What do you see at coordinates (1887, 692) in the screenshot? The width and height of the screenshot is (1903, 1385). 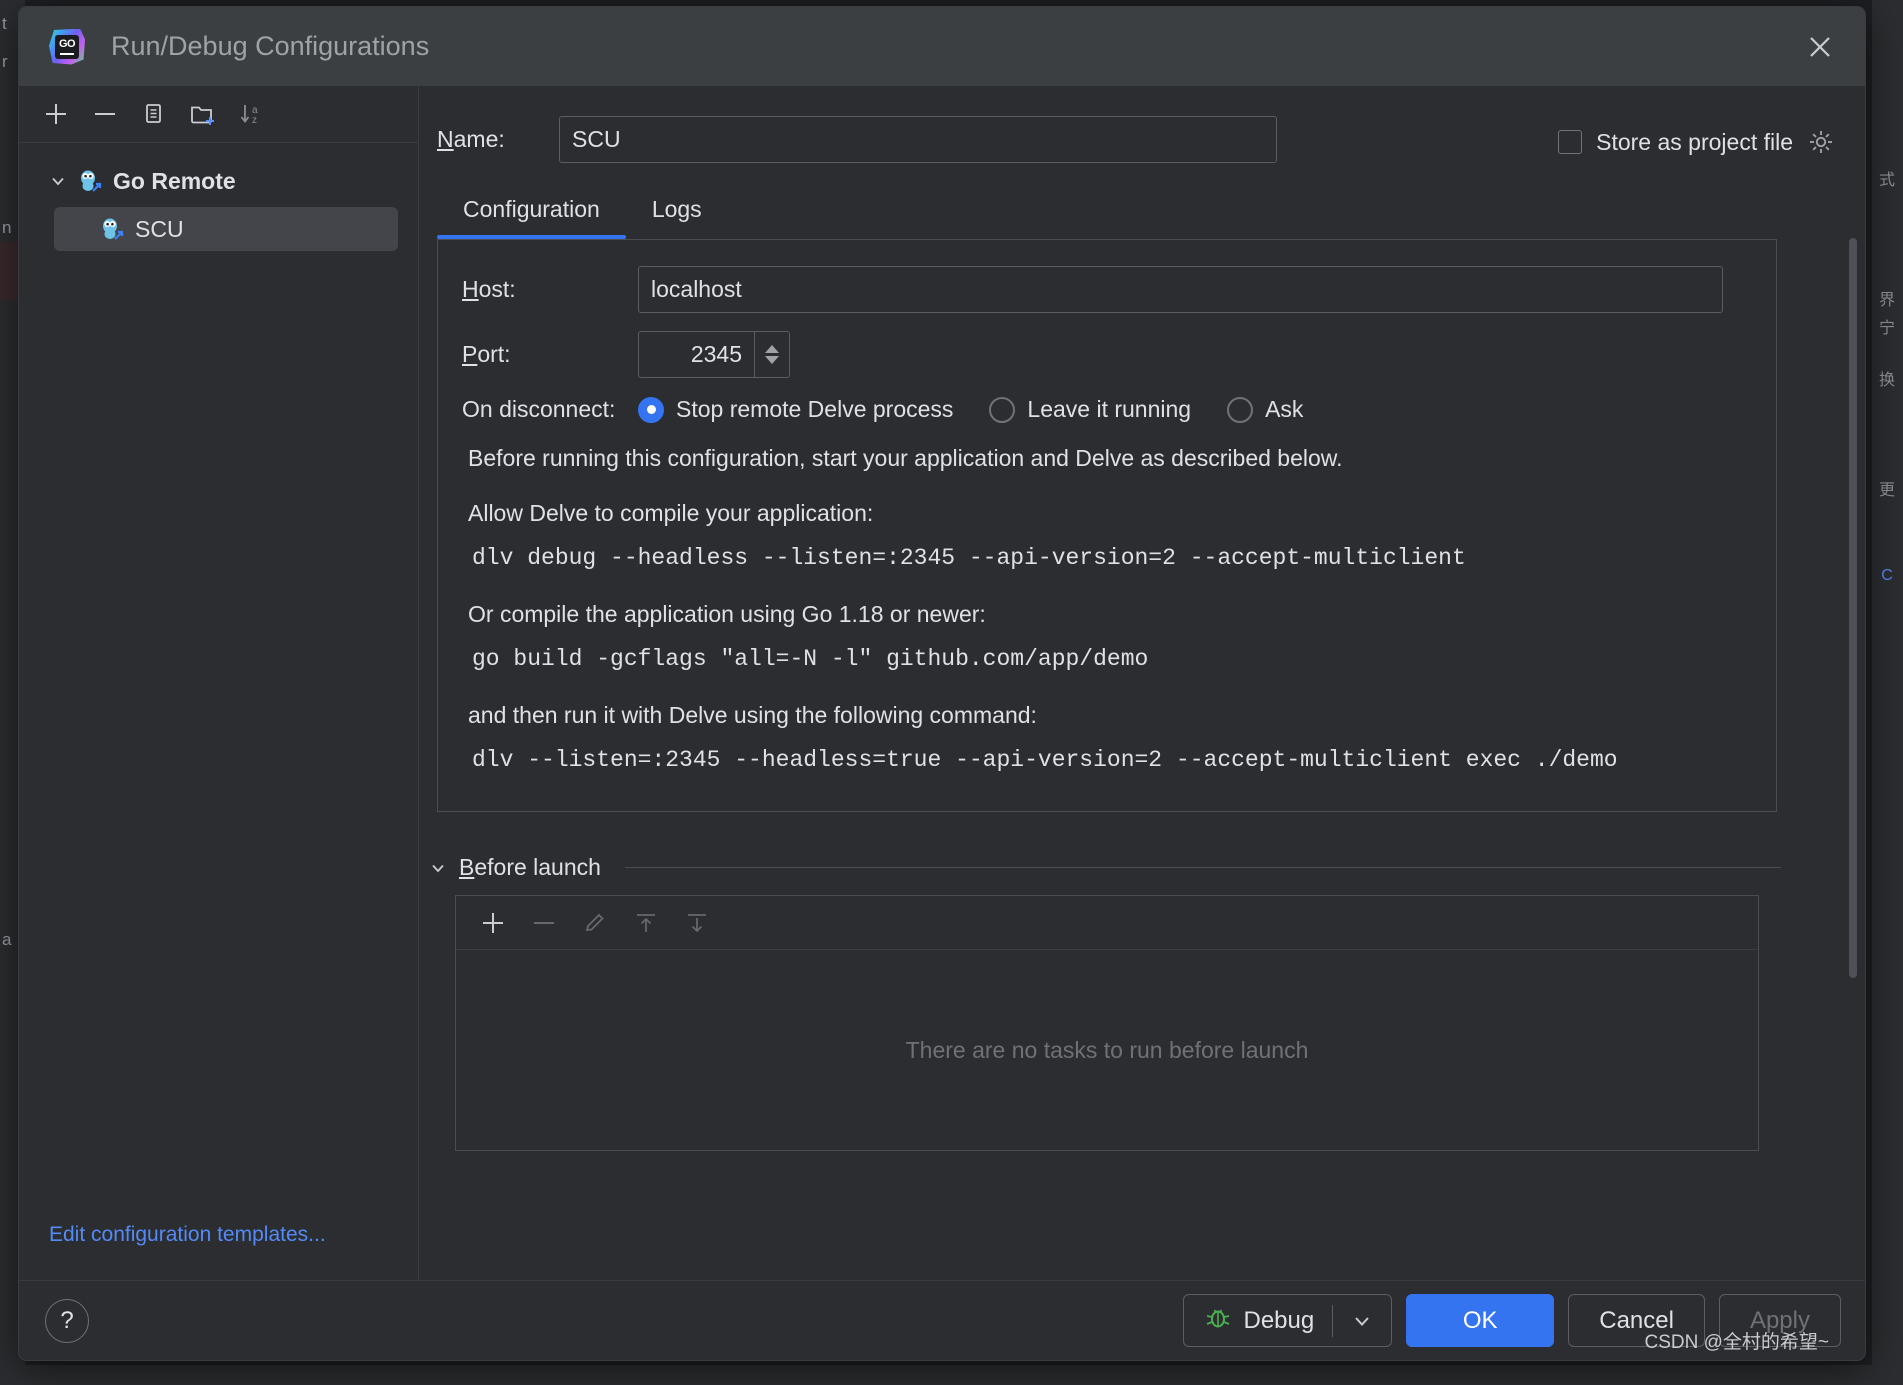 I see `ide-right-gutter: 式 界 宁 换 更 C` at bounding box center [1887, 692].